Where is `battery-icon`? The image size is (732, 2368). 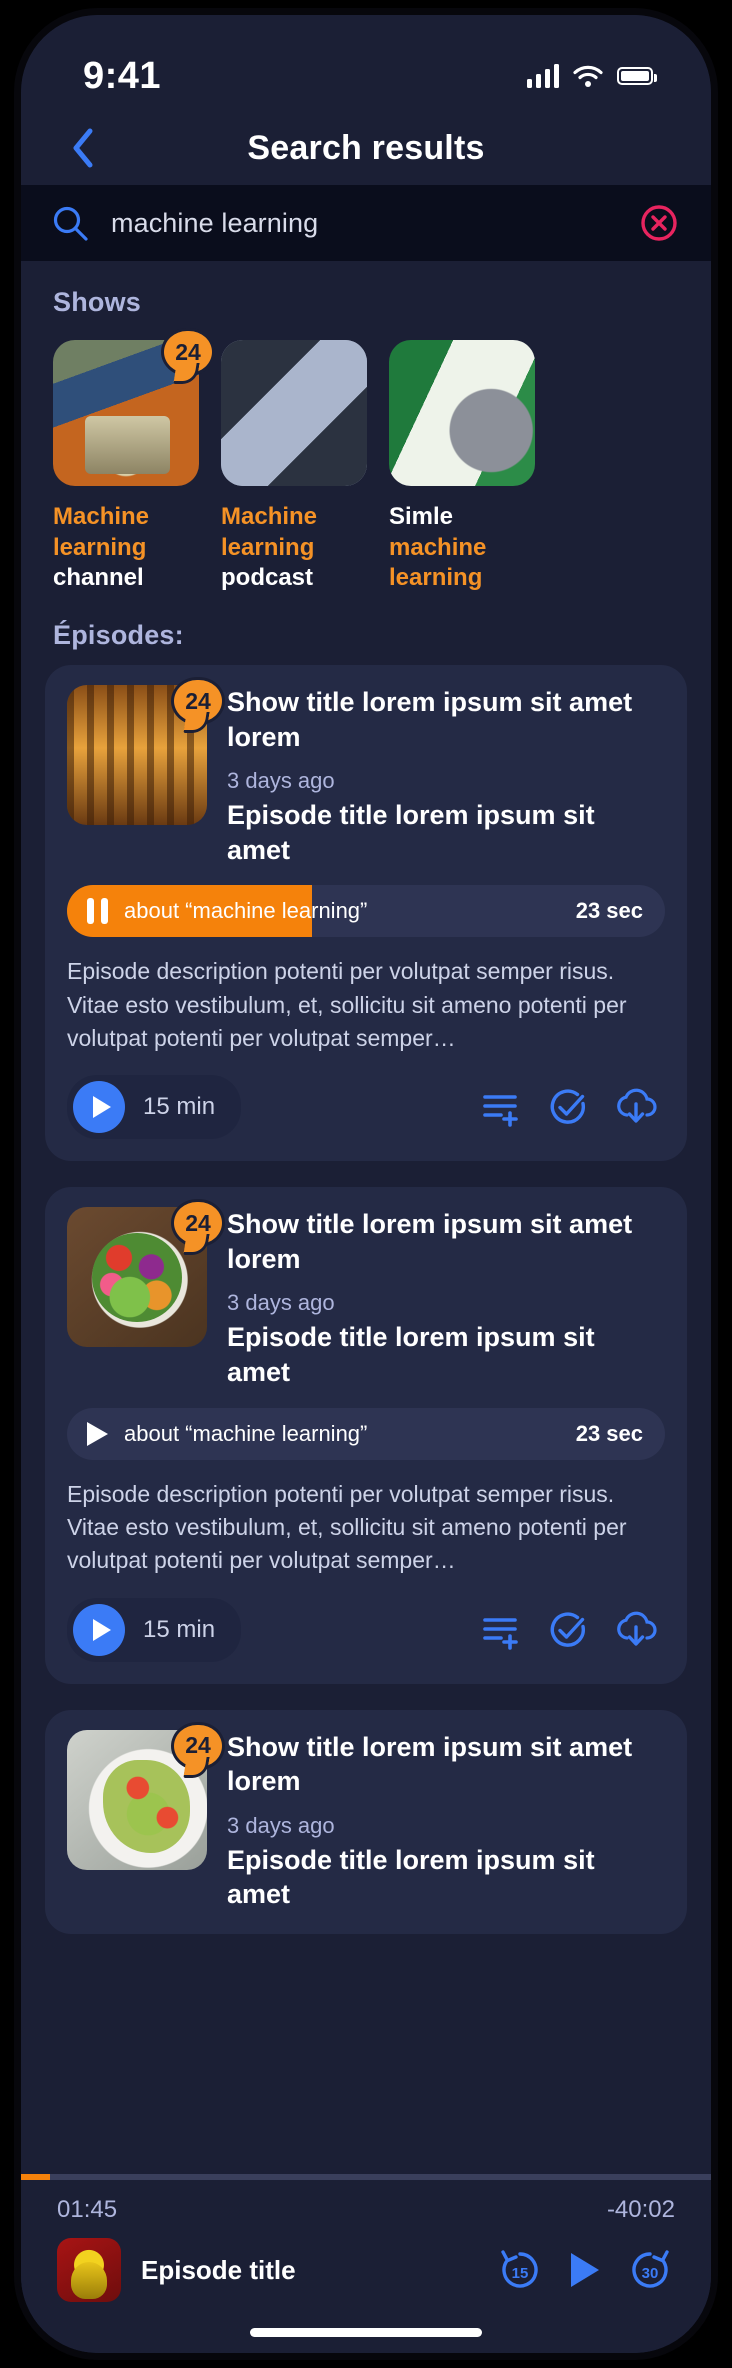
battery-icon is located at coordinates (637, 76).